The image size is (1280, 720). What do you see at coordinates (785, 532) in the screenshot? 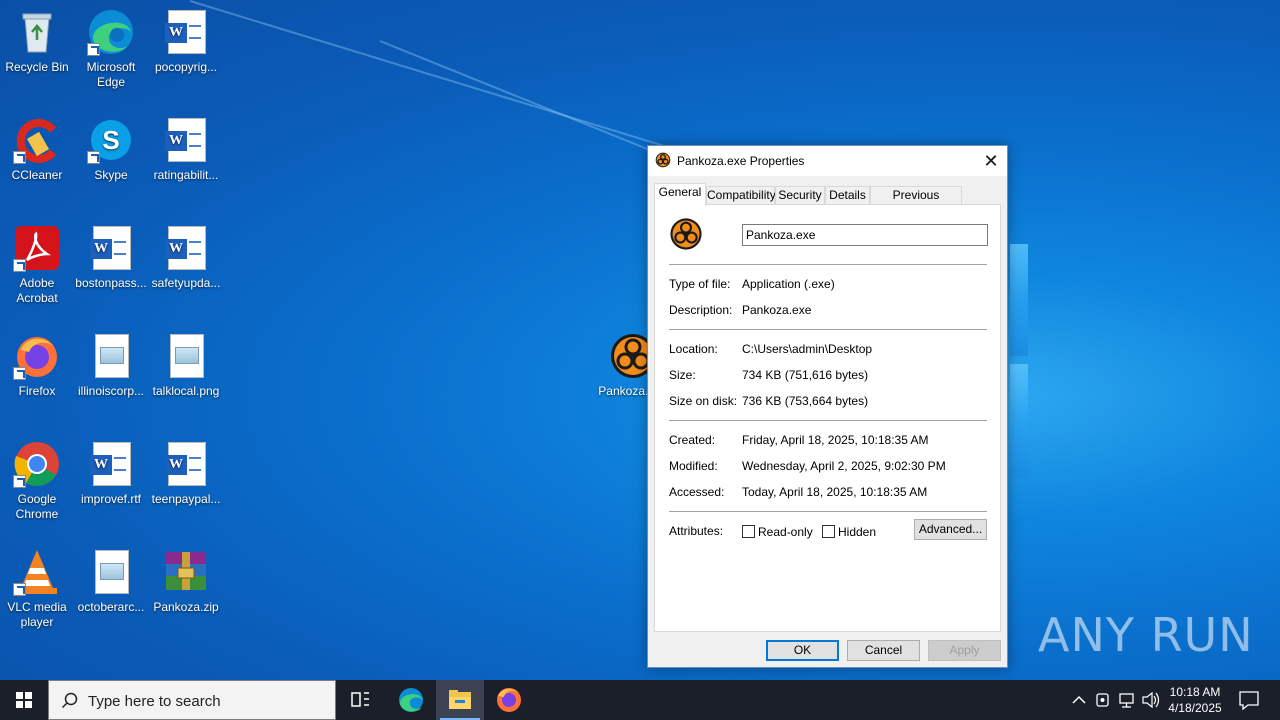
I see `readonly-label: Read-only` at bounding box center [785, 532].